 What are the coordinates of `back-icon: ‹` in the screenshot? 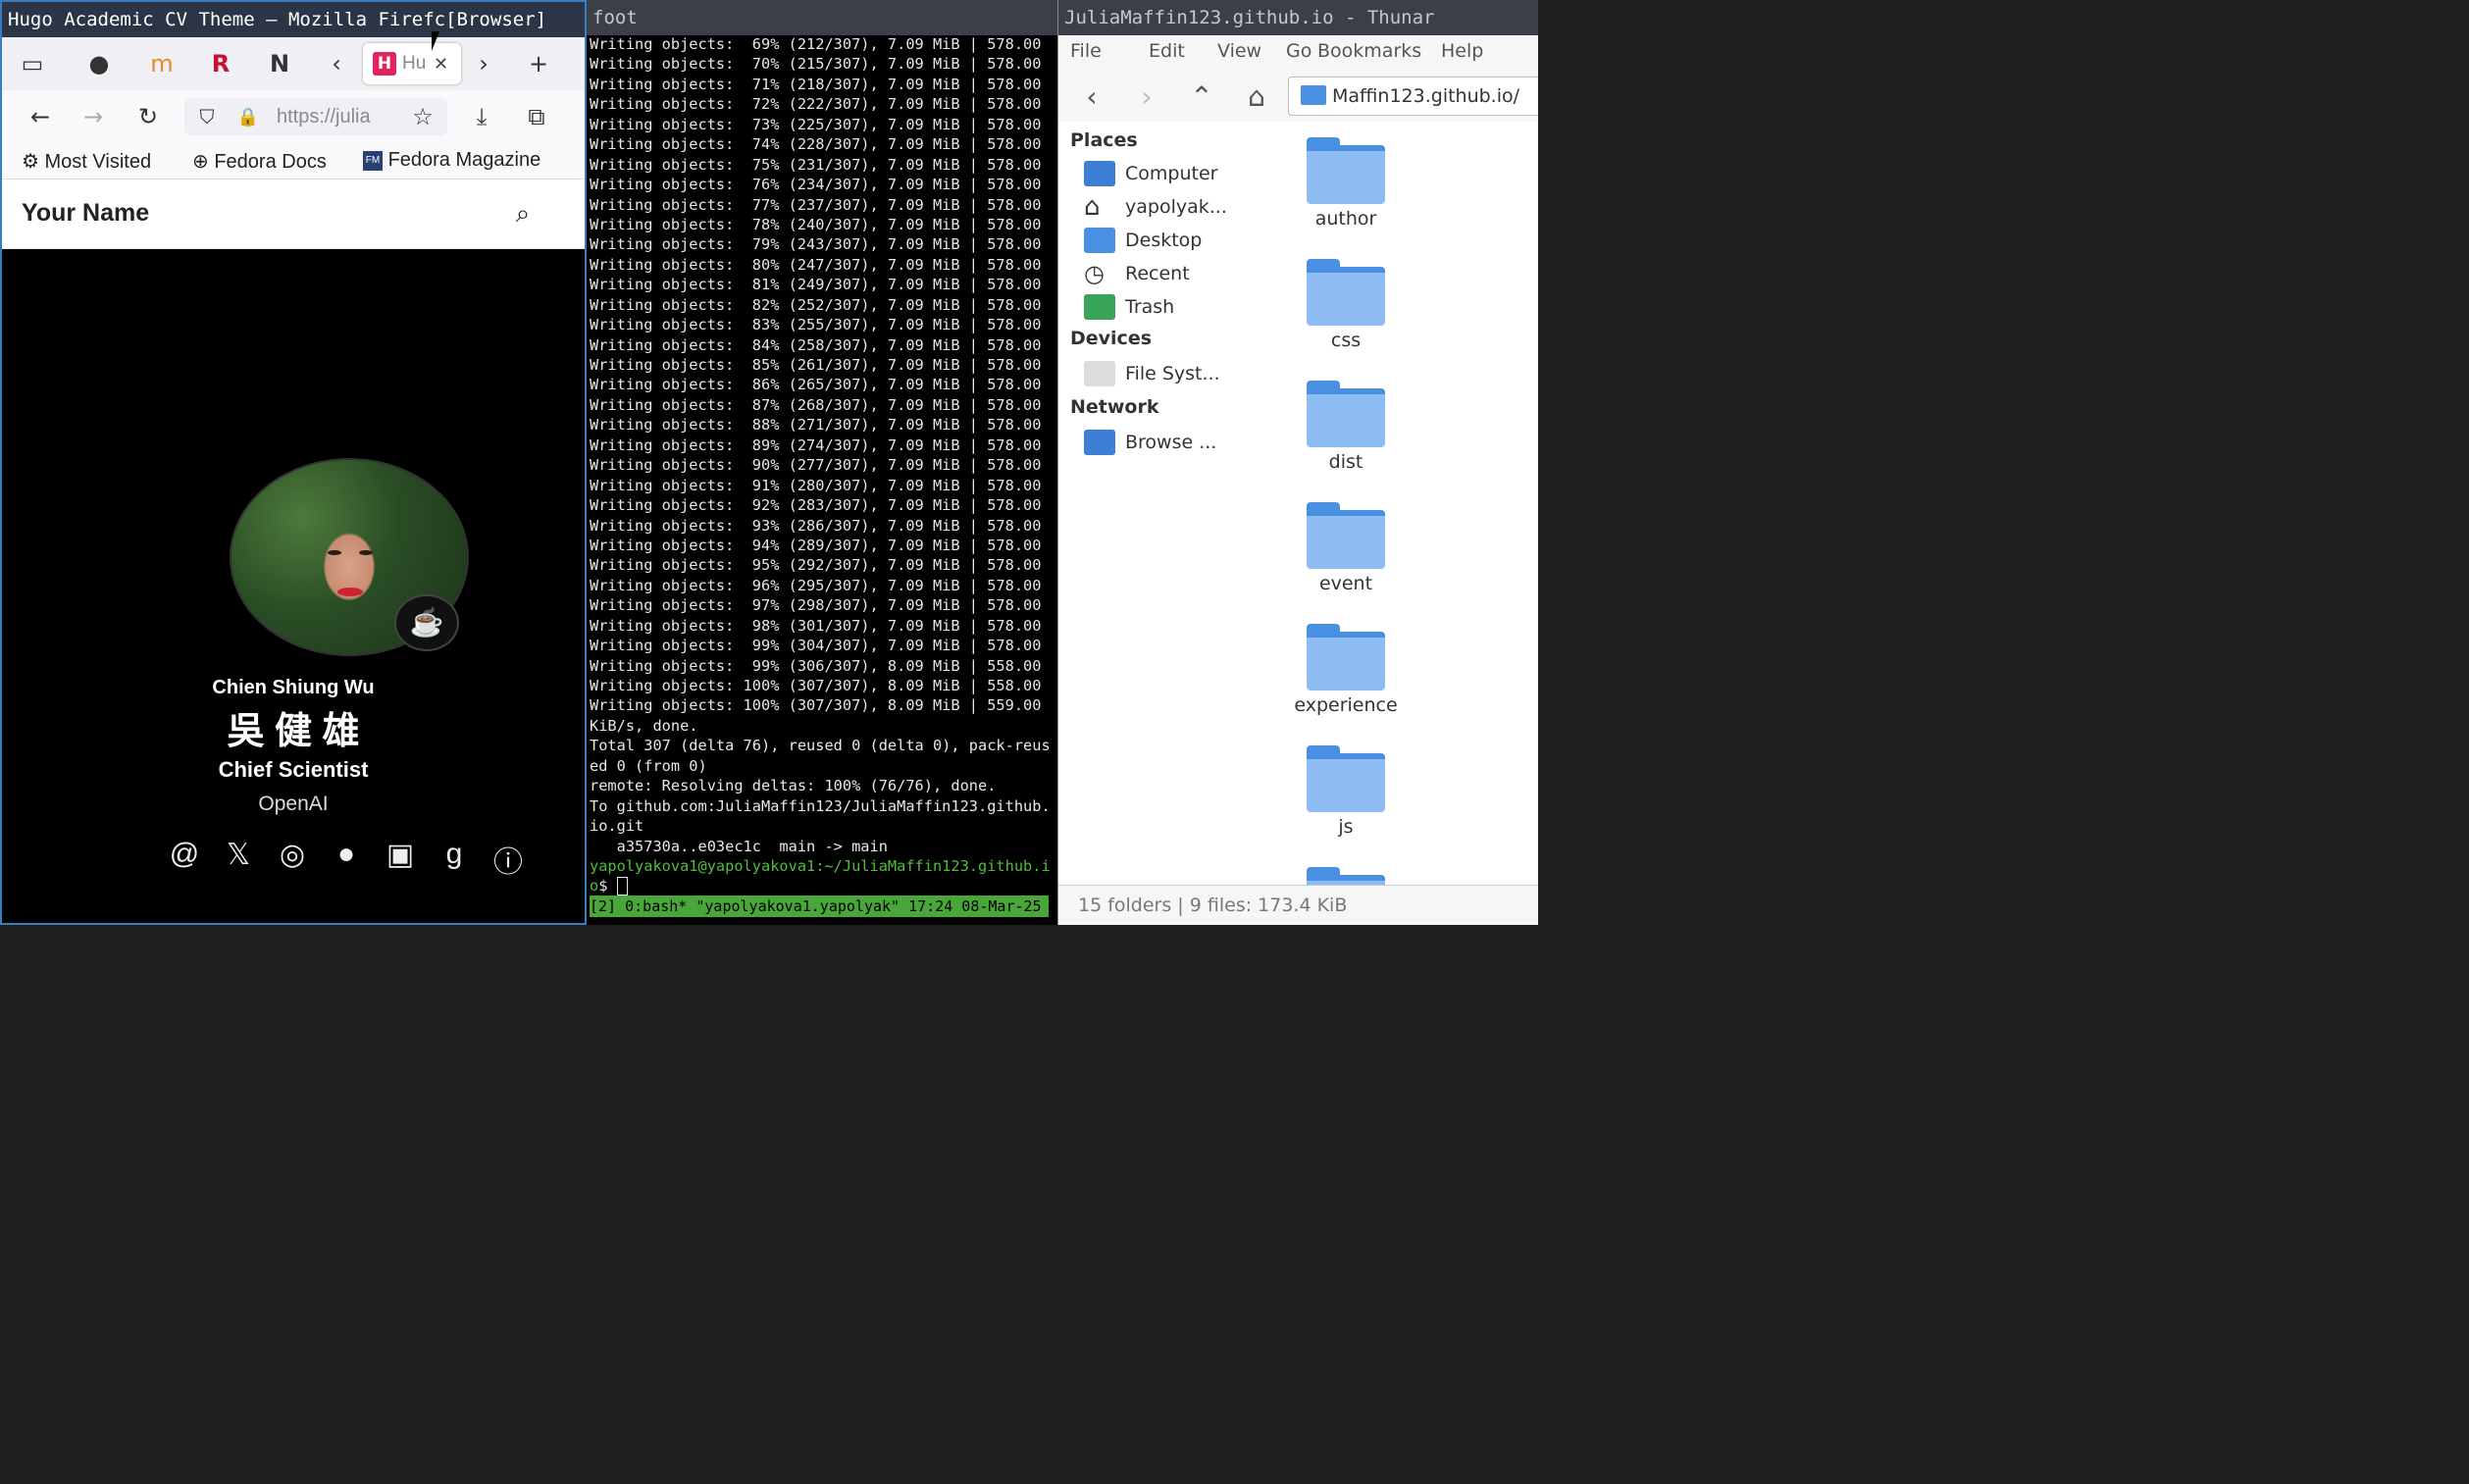 It's located at (1091, 97).